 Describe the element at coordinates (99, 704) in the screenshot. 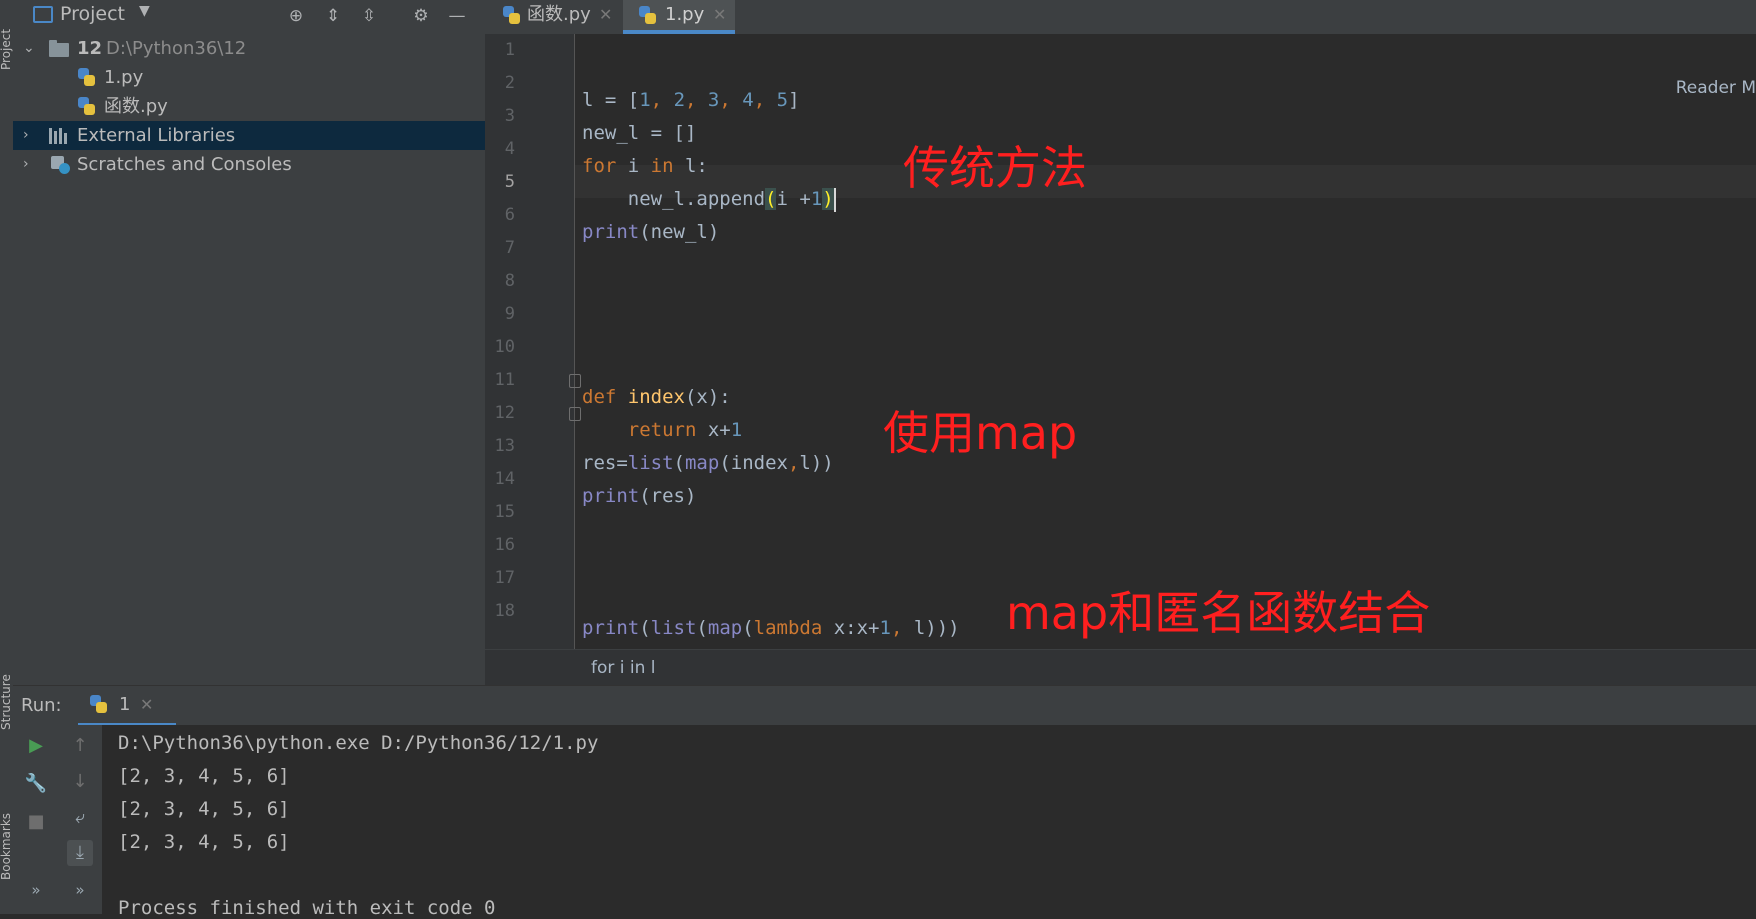

I see `python-icon` at that location.